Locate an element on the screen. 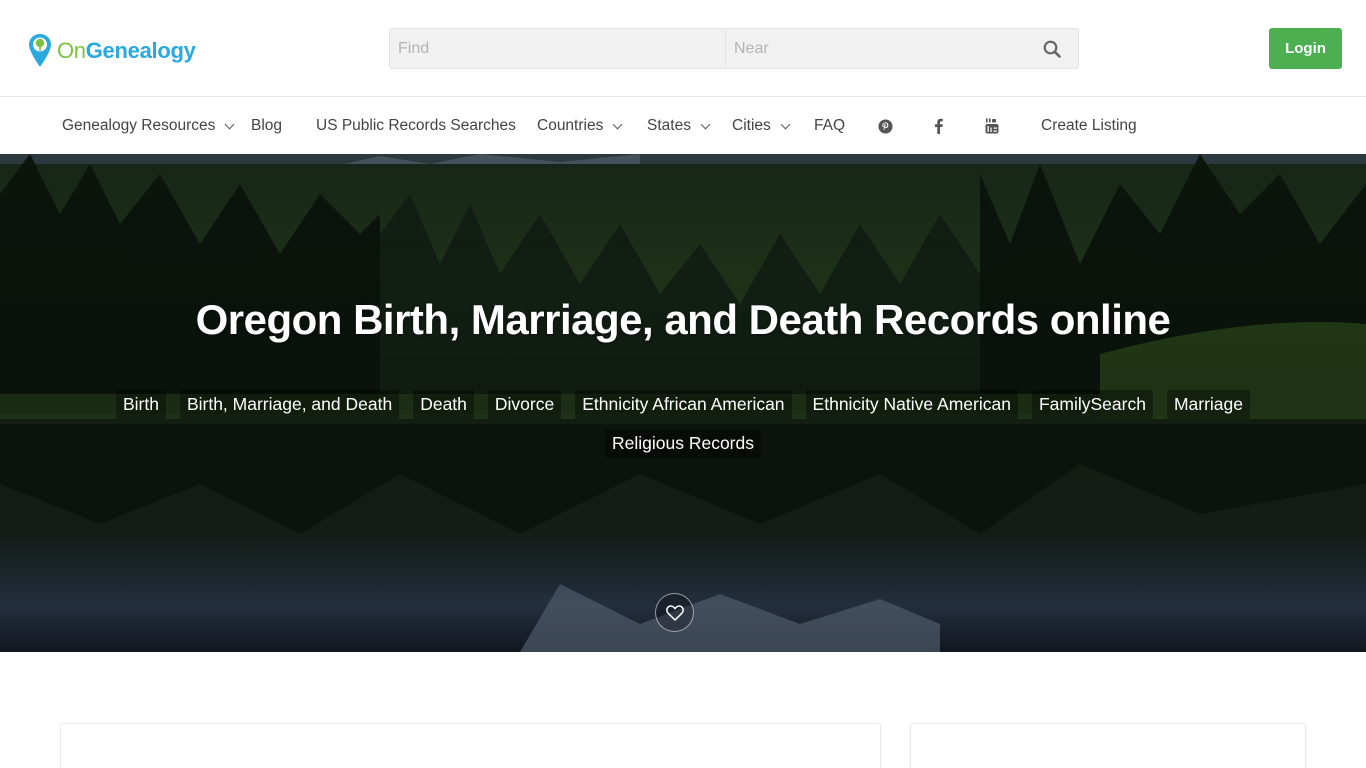 The width and height of the screenshot is (1366, 768). create-listing-label: Create Listing is located at coordinates (1089, 125).